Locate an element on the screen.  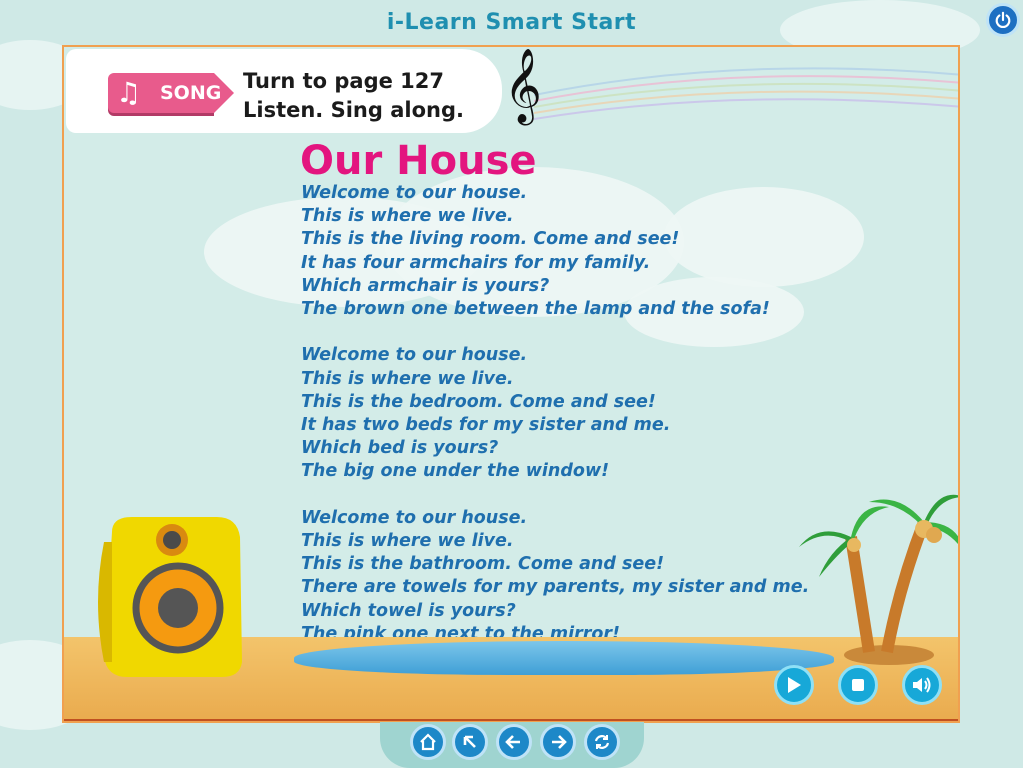
home-icon is located at coordinates (428, 742).